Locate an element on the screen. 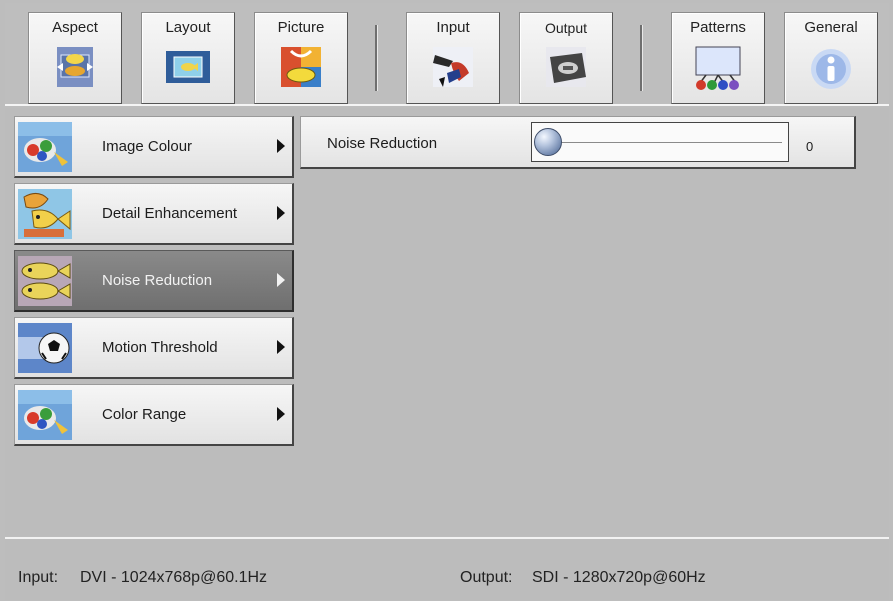  patterns-icon is located at coordinates (718, 68).